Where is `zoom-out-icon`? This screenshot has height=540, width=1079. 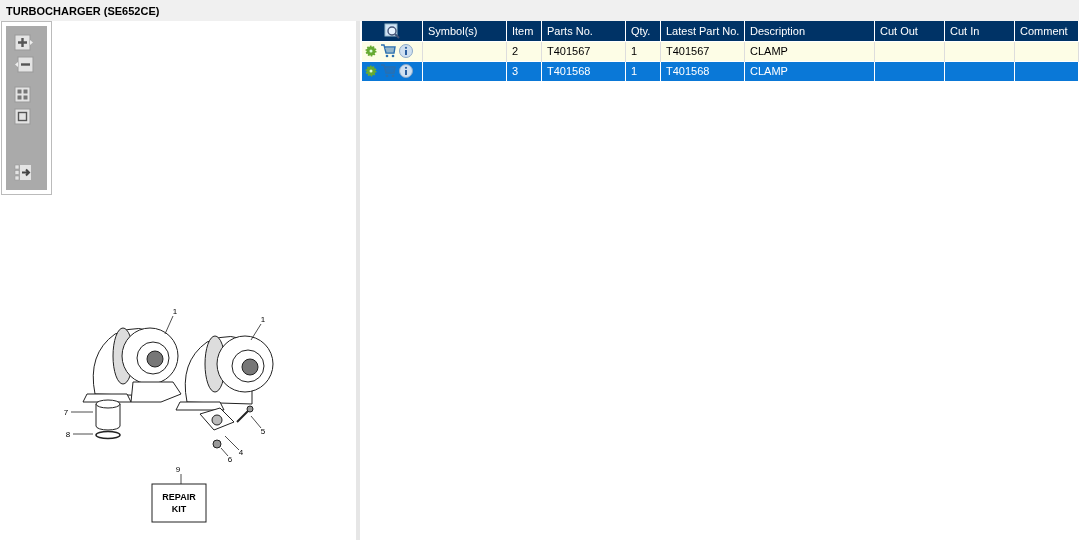 zoom-out-icon is located at coordinates (24, 65).